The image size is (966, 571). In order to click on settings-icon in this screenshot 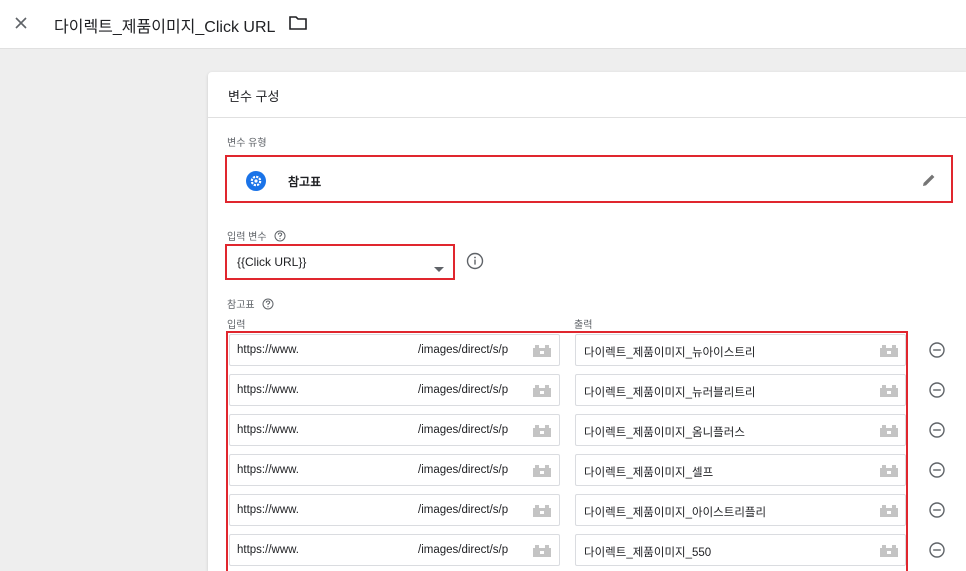, I will do `click(256, 181)`.